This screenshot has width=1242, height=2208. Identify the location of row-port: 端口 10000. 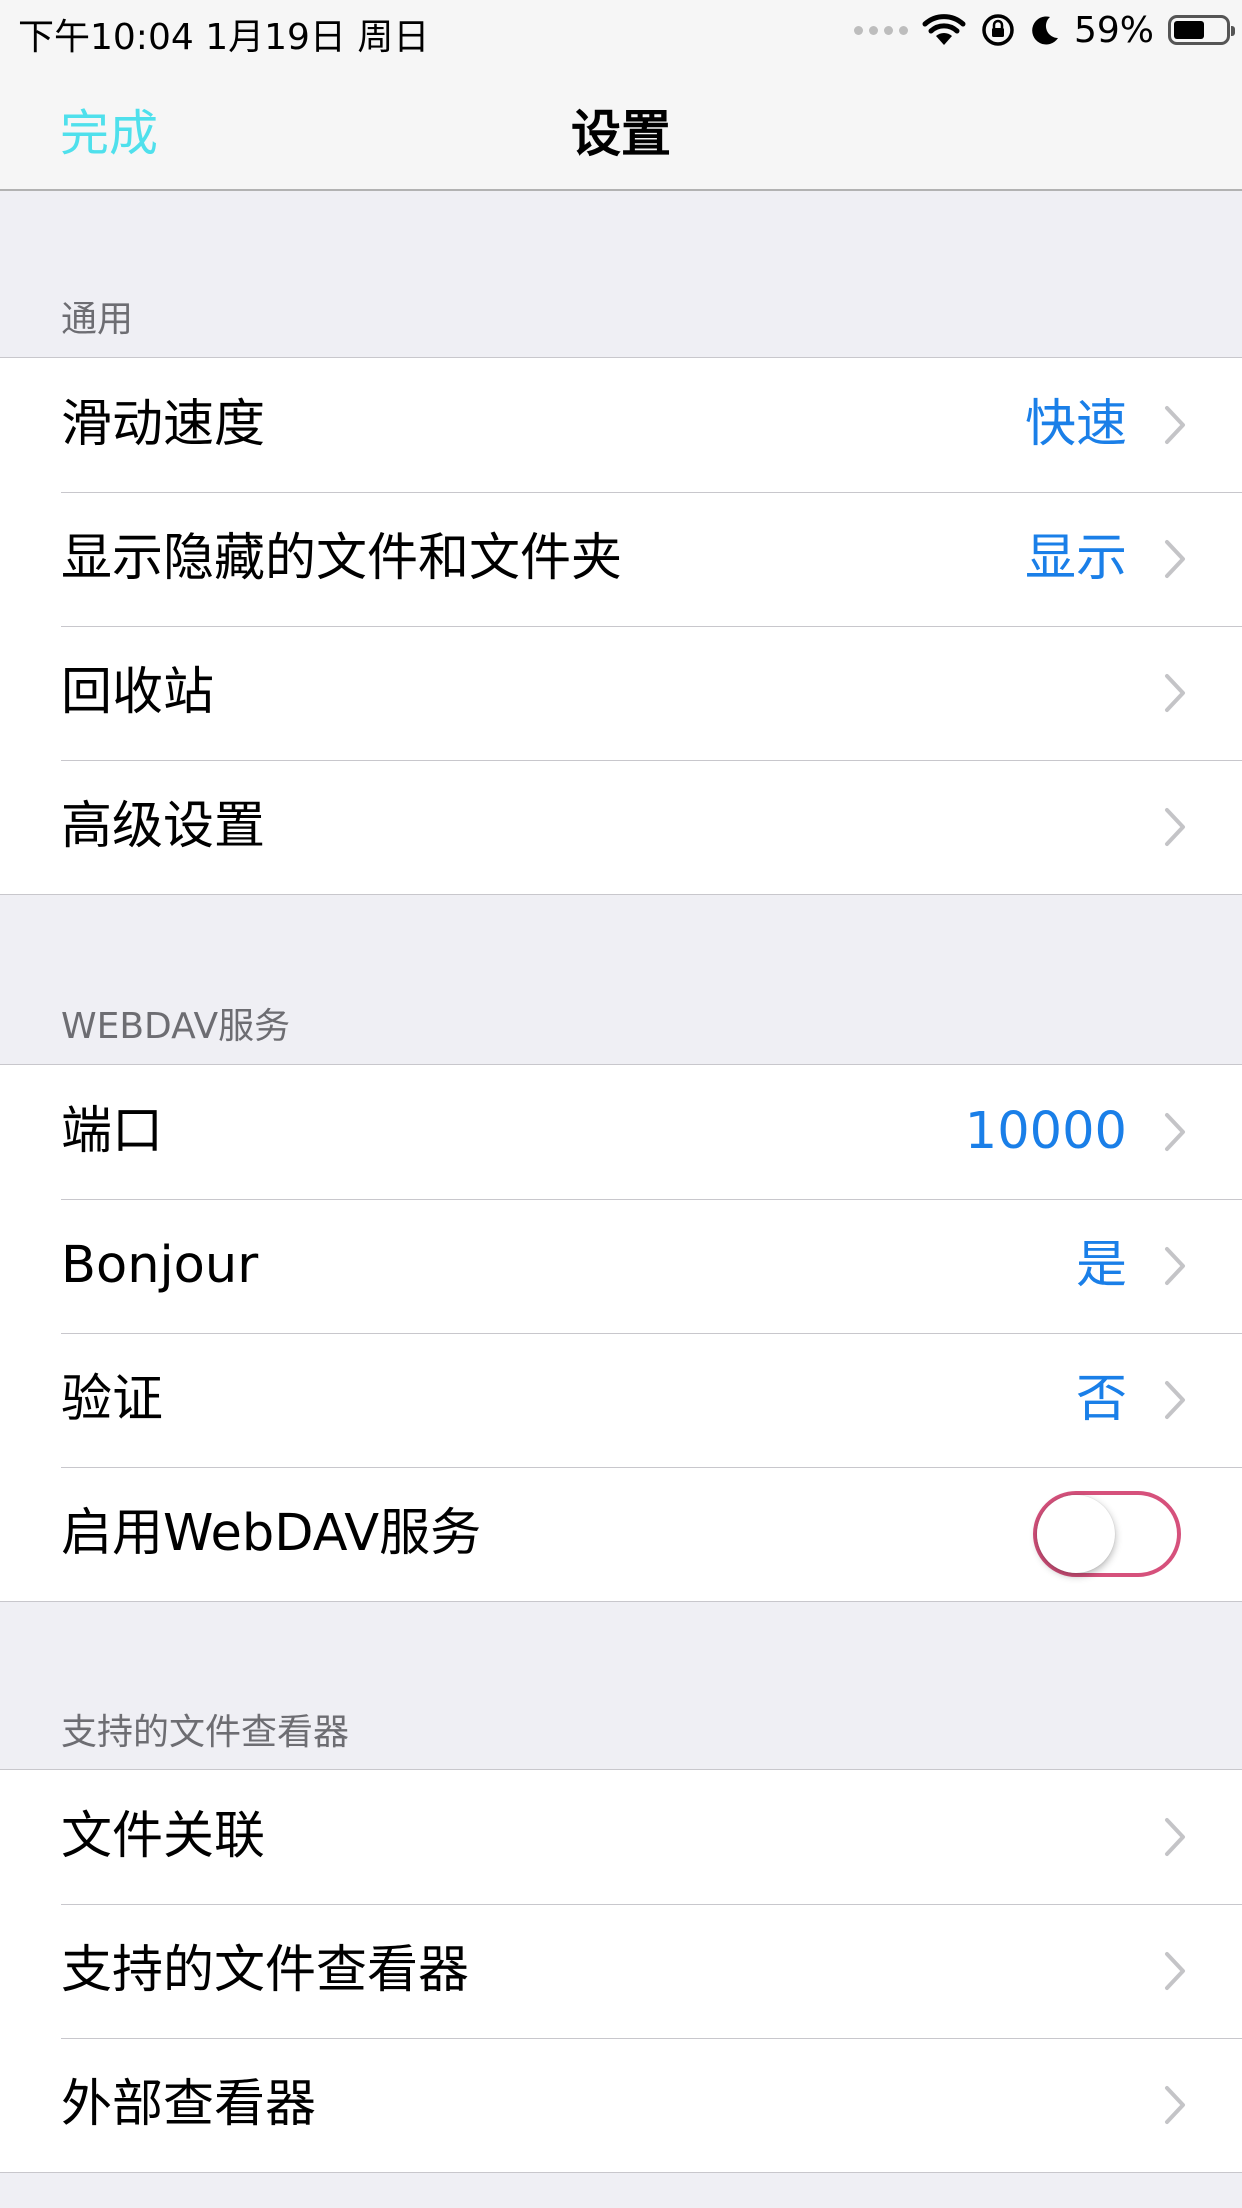
(621, 1132).